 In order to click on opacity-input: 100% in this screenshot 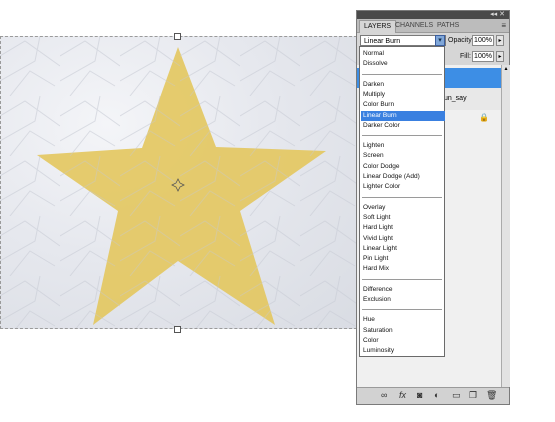, I will do `click(483, 40)`.